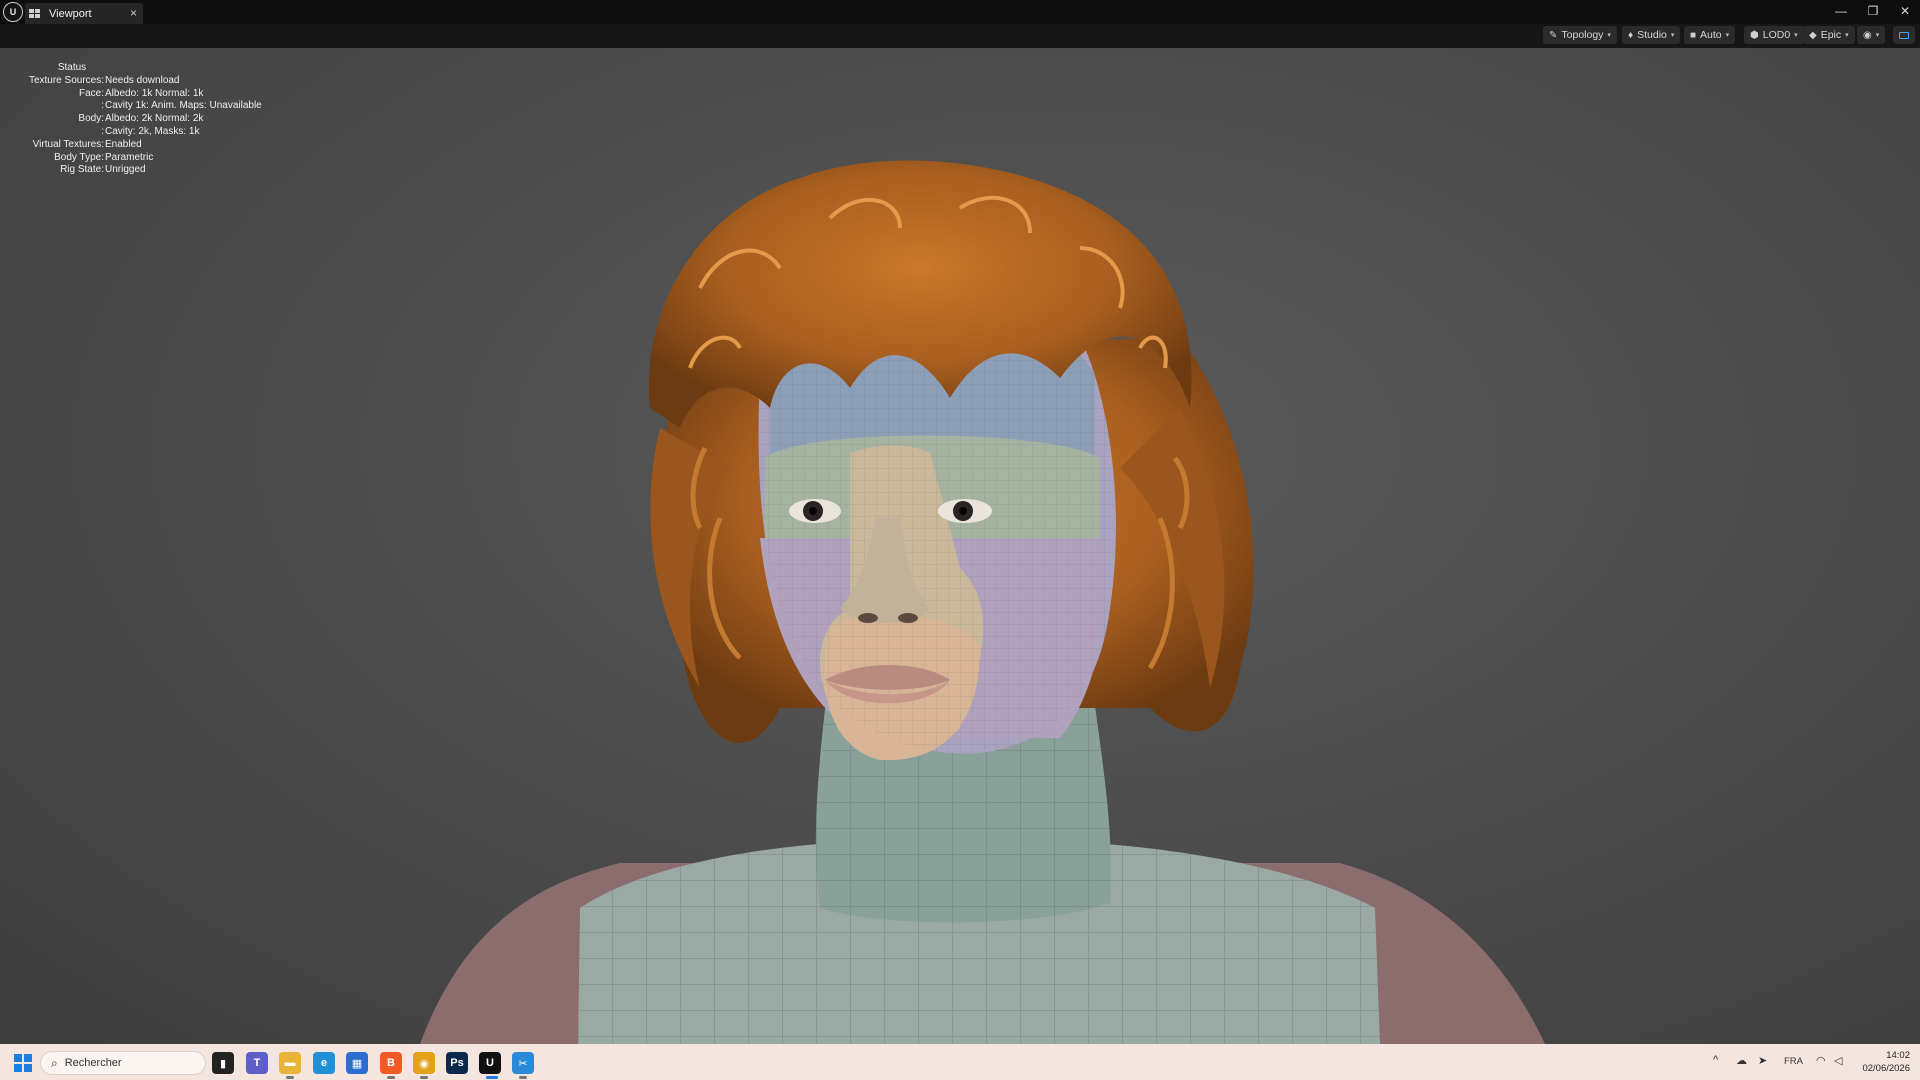 Image resolution: width=1920 pixels, height=1080 pixels. Describe the element at coordinates (141, 93) in the screenshot. I see `status-row: Face: Albedo: 1k Normal: 1k` at that location.